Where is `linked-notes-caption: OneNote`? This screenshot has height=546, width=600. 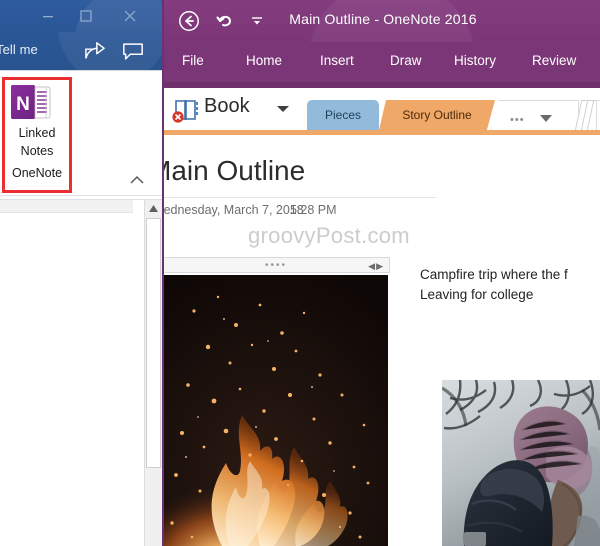 linked-notes-caption: OneNote is located at coordinates (37, 173).